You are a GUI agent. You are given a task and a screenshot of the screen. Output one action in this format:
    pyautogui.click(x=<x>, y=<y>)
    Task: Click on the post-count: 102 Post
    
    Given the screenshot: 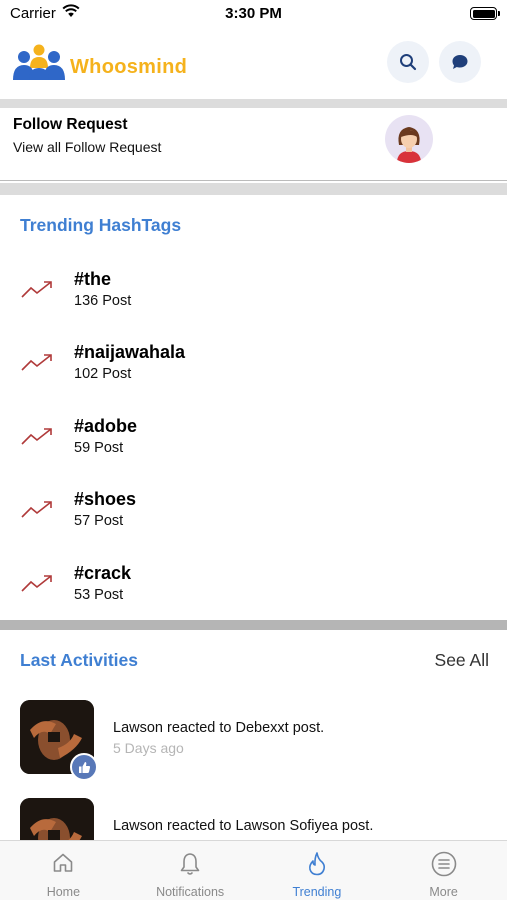 What is the action you would take?
    pyautogui.click(x=103, y=374)
    